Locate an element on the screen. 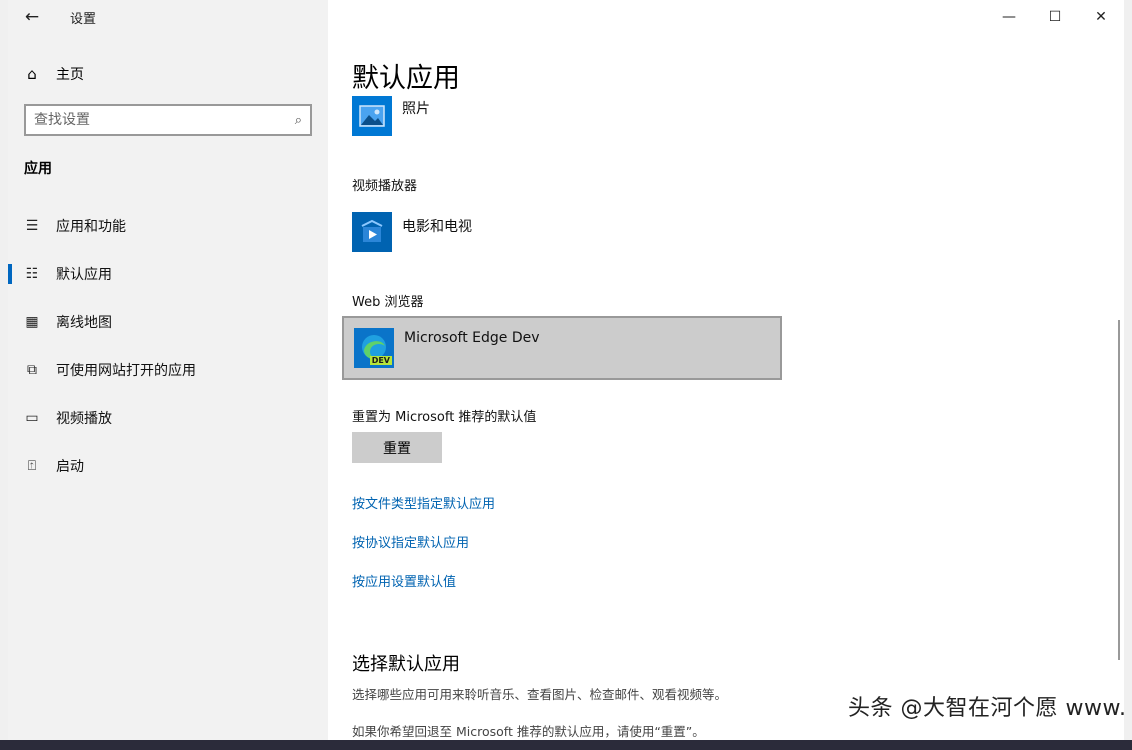 This screenshot has height=750, width=1132. sidebar-item-offline-maps: ▦ 离线地图 is located at coordinates (168, 322).